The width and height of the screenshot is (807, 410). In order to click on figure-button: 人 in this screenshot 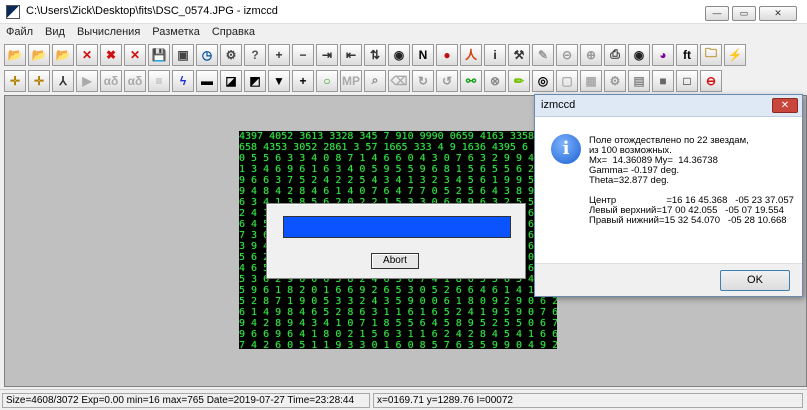, I will do `click(471, 54)`.